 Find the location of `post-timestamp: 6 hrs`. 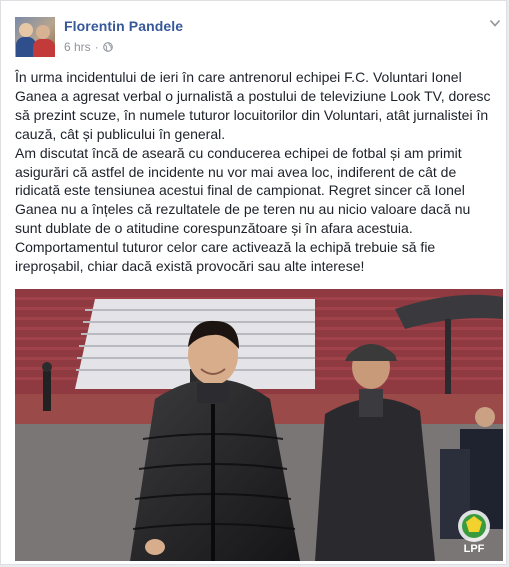

post-timestamp: 6 hrs is located at coordinates (77, 47).